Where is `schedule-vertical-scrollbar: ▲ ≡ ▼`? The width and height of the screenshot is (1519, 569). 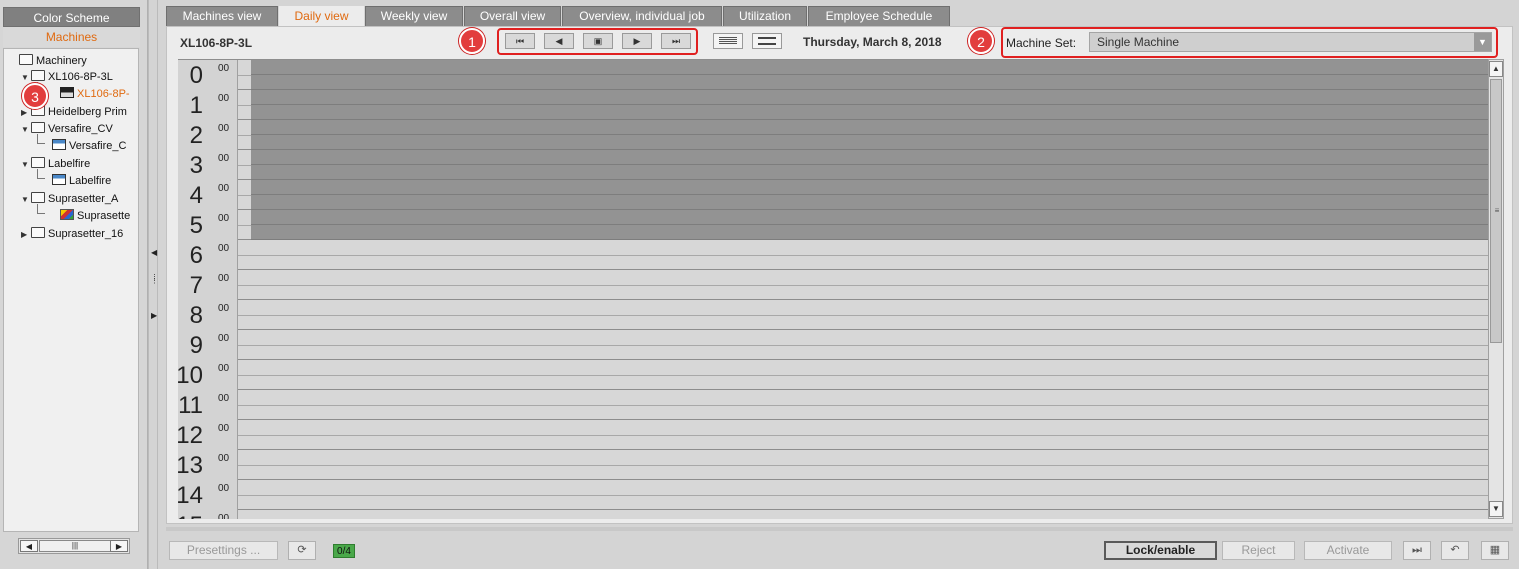 schedule-vertical-scrollbar: ▲ ≡ ▼ is located at coordinates (1496, 289).